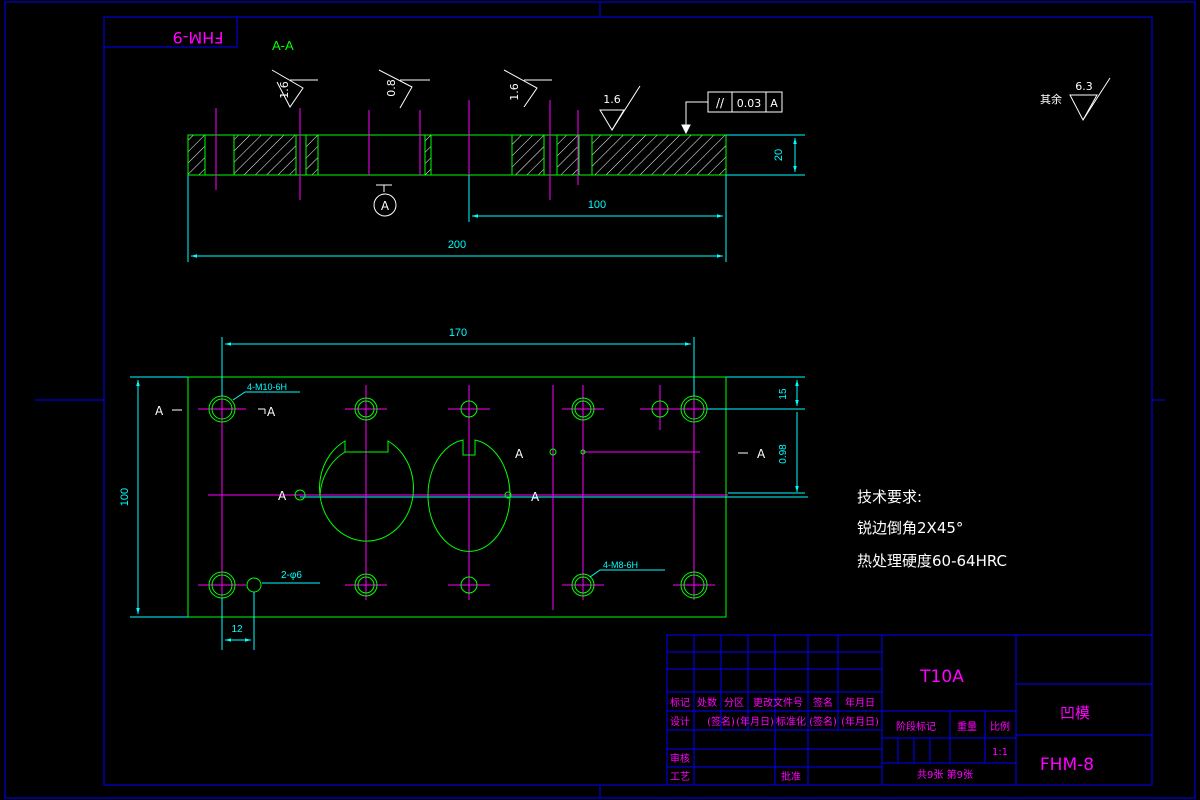  What do you see at coordinates (535, 497) in the screenshot?
I see `cut-label-mid3: A` at bounding box center [535, 497].